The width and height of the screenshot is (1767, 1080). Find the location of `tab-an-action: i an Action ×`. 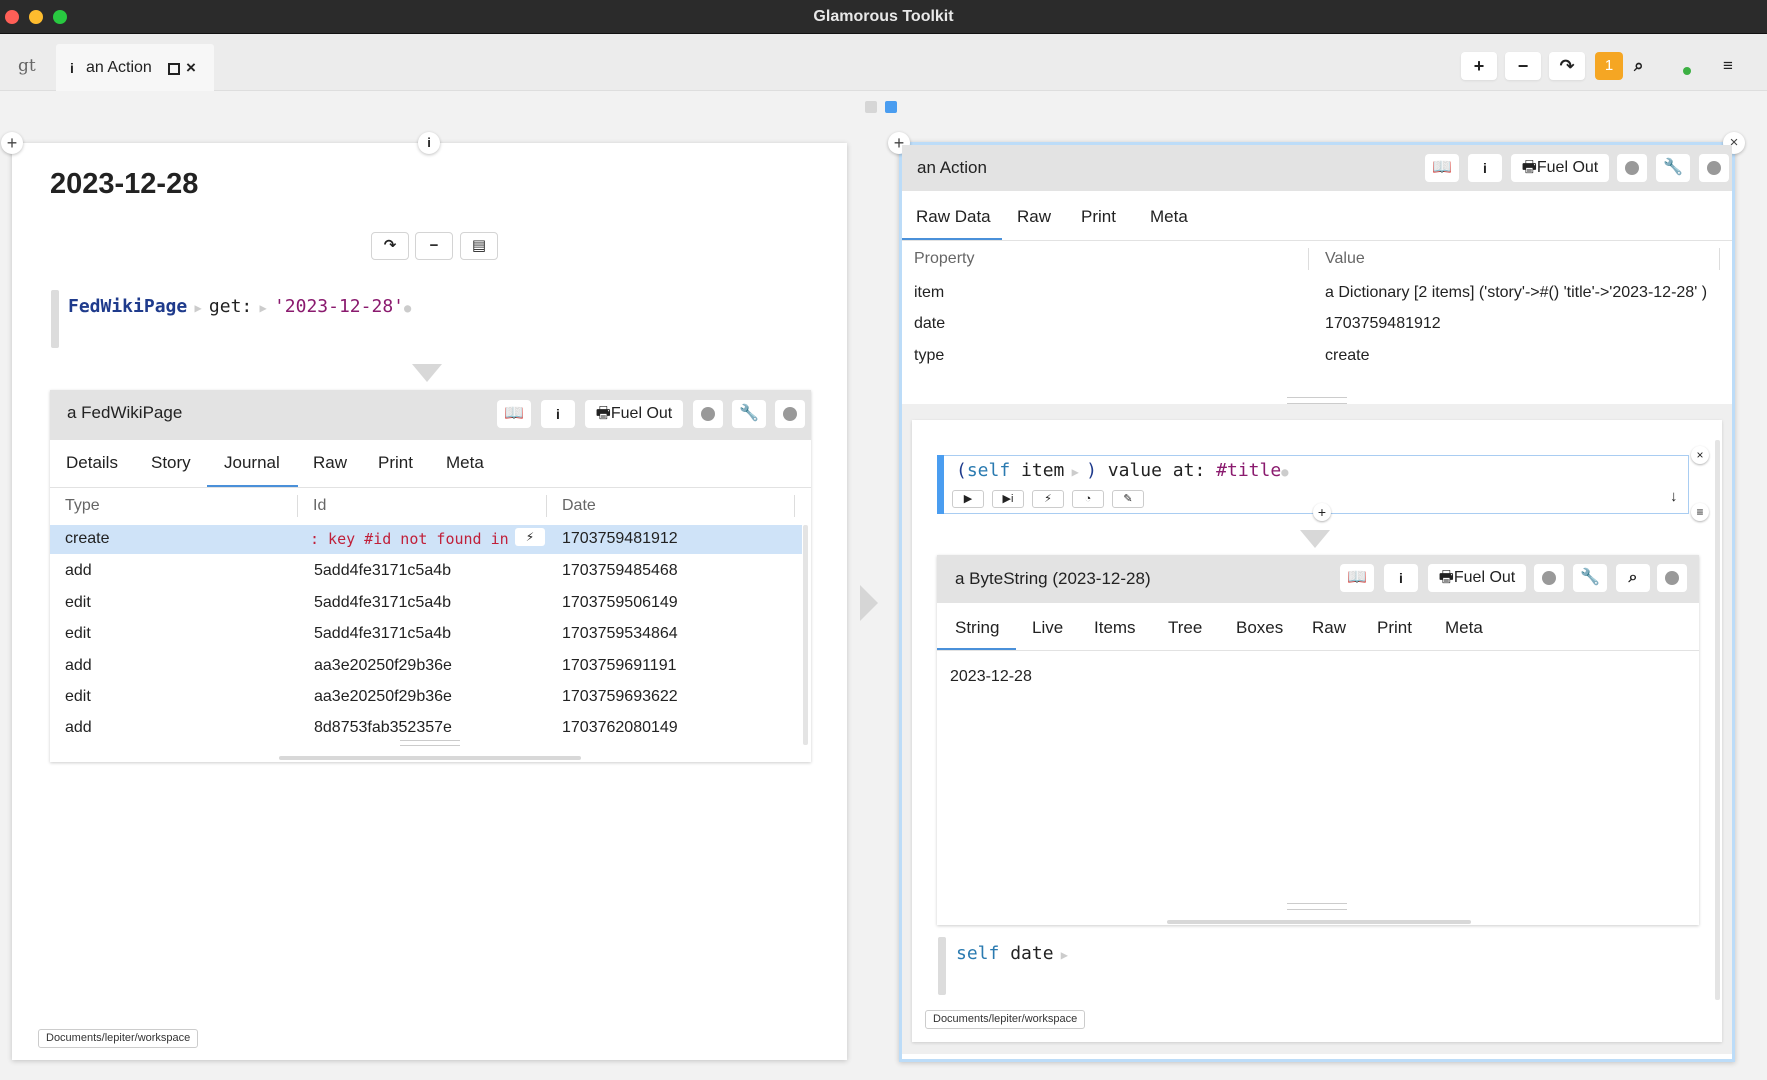

tab-an-action: i an Action × is located at coordinates (135, 67).